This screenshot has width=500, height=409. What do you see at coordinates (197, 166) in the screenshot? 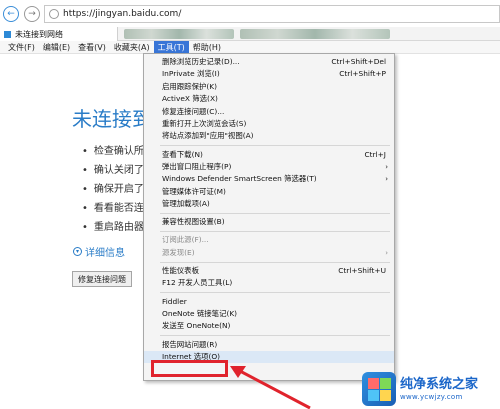
I see `menu-item-label: 弹出窗口阻止程序(P)` at bounding box center [197, 166].